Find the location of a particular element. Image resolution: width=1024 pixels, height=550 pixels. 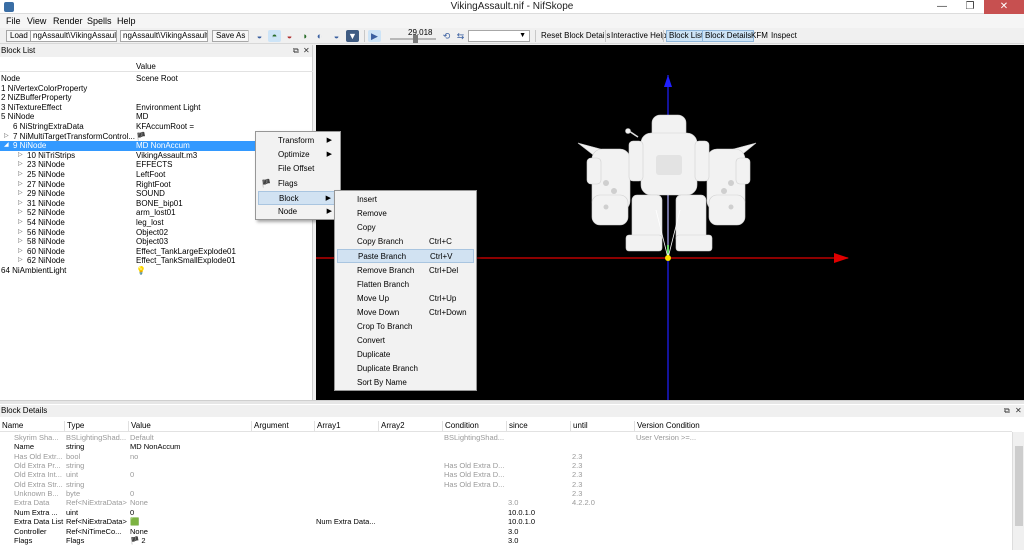

block-submenu-item: Sort By Name is located at coordinates (405, 383).